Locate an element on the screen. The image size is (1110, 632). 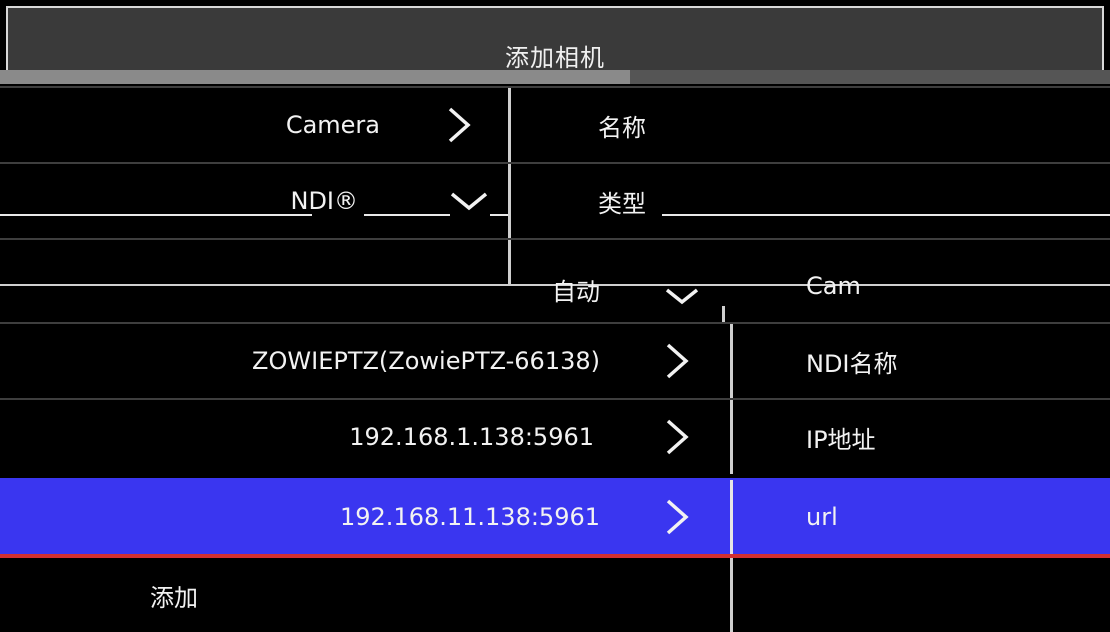
type-value: NDI® is located at coordinates (324, 201).